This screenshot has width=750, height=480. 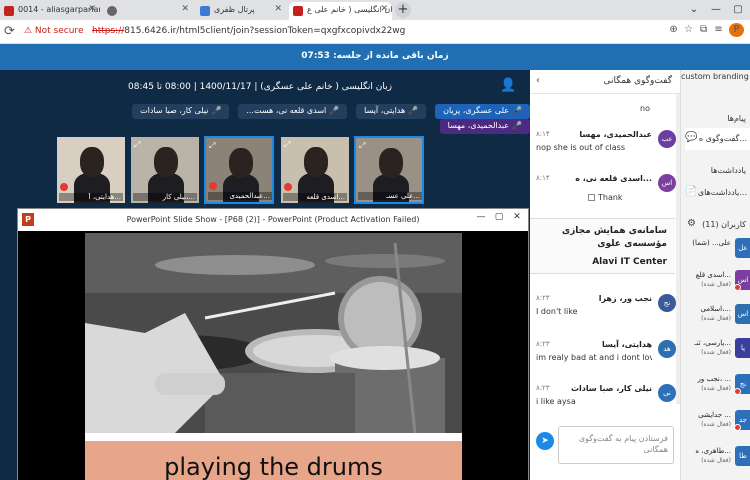 I want to click on recording-dot-icon, so click(x=213, y=186).